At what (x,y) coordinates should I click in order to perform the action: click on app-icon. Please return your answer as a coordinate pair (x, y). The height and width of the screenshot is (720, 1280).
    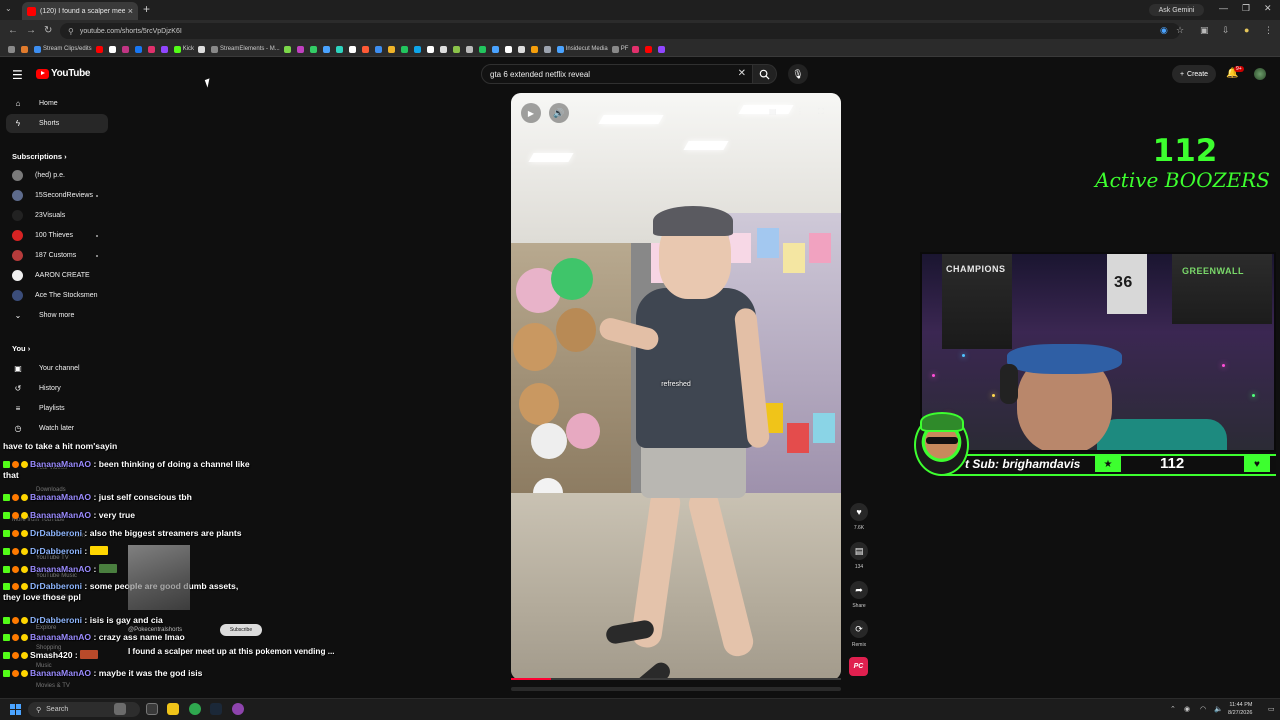
    Looking at the image, I should click on (238, 709).